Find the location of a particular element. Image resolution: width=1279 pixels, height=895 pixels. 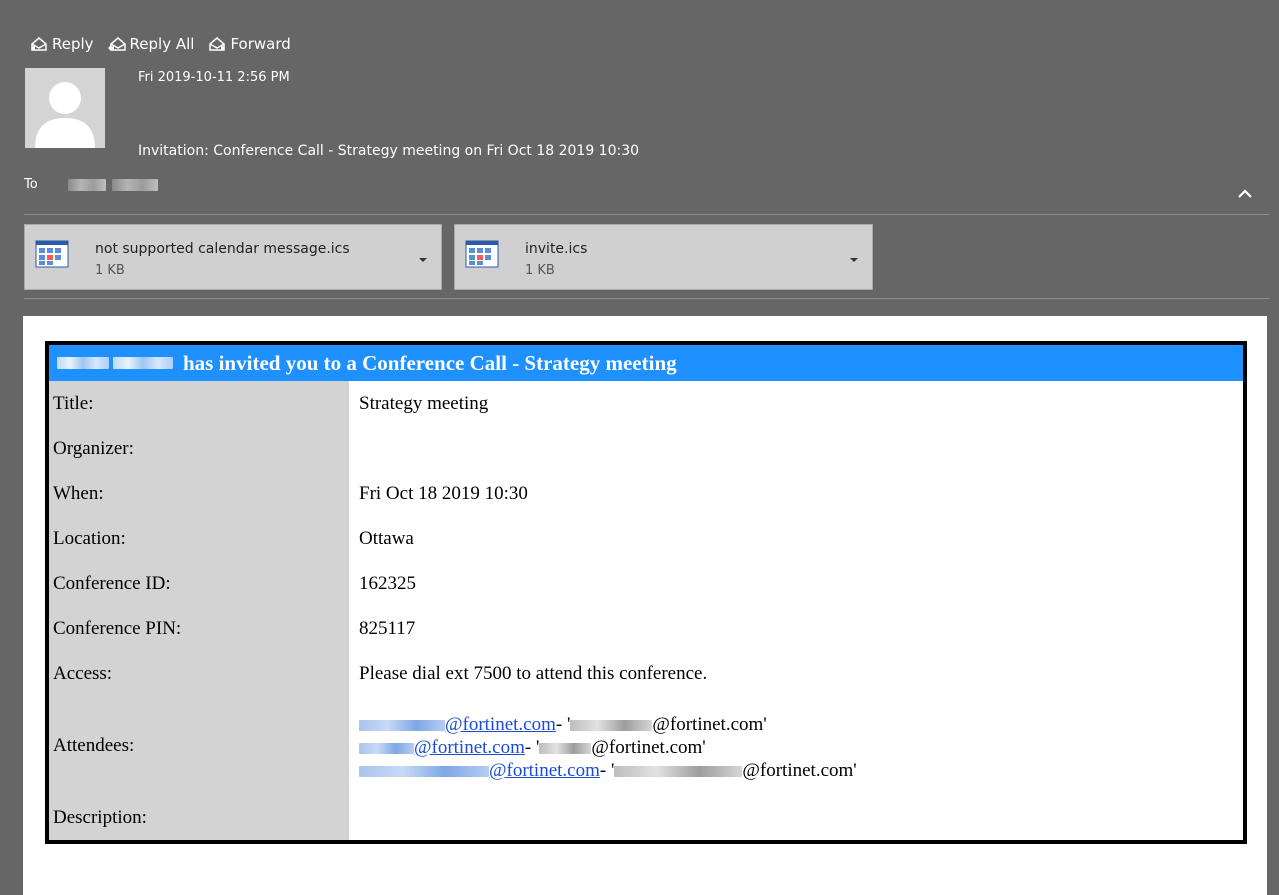

row-label: Access: is located at coordinates (199, 673).